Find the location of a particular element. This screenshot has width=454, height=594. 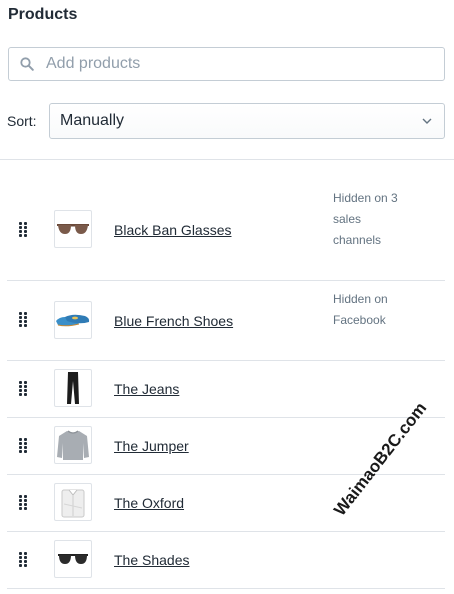

sort-label: Sort: is located at coordinates (22, 121).